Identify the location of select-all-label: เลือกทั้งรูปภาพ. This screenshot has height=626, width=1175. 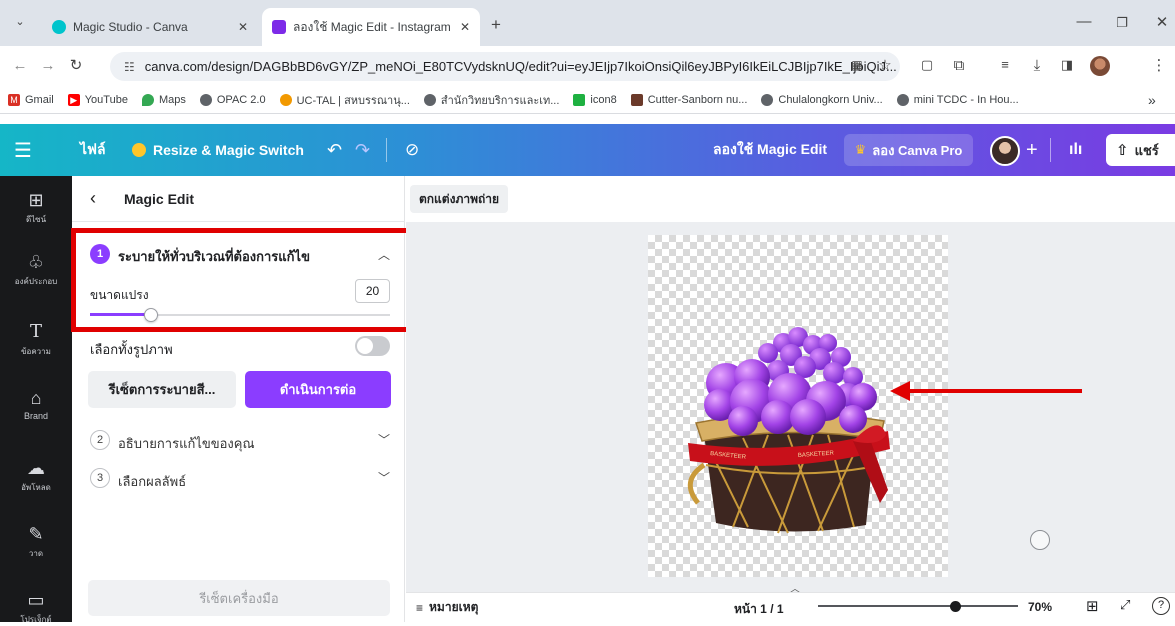
(131, 349).